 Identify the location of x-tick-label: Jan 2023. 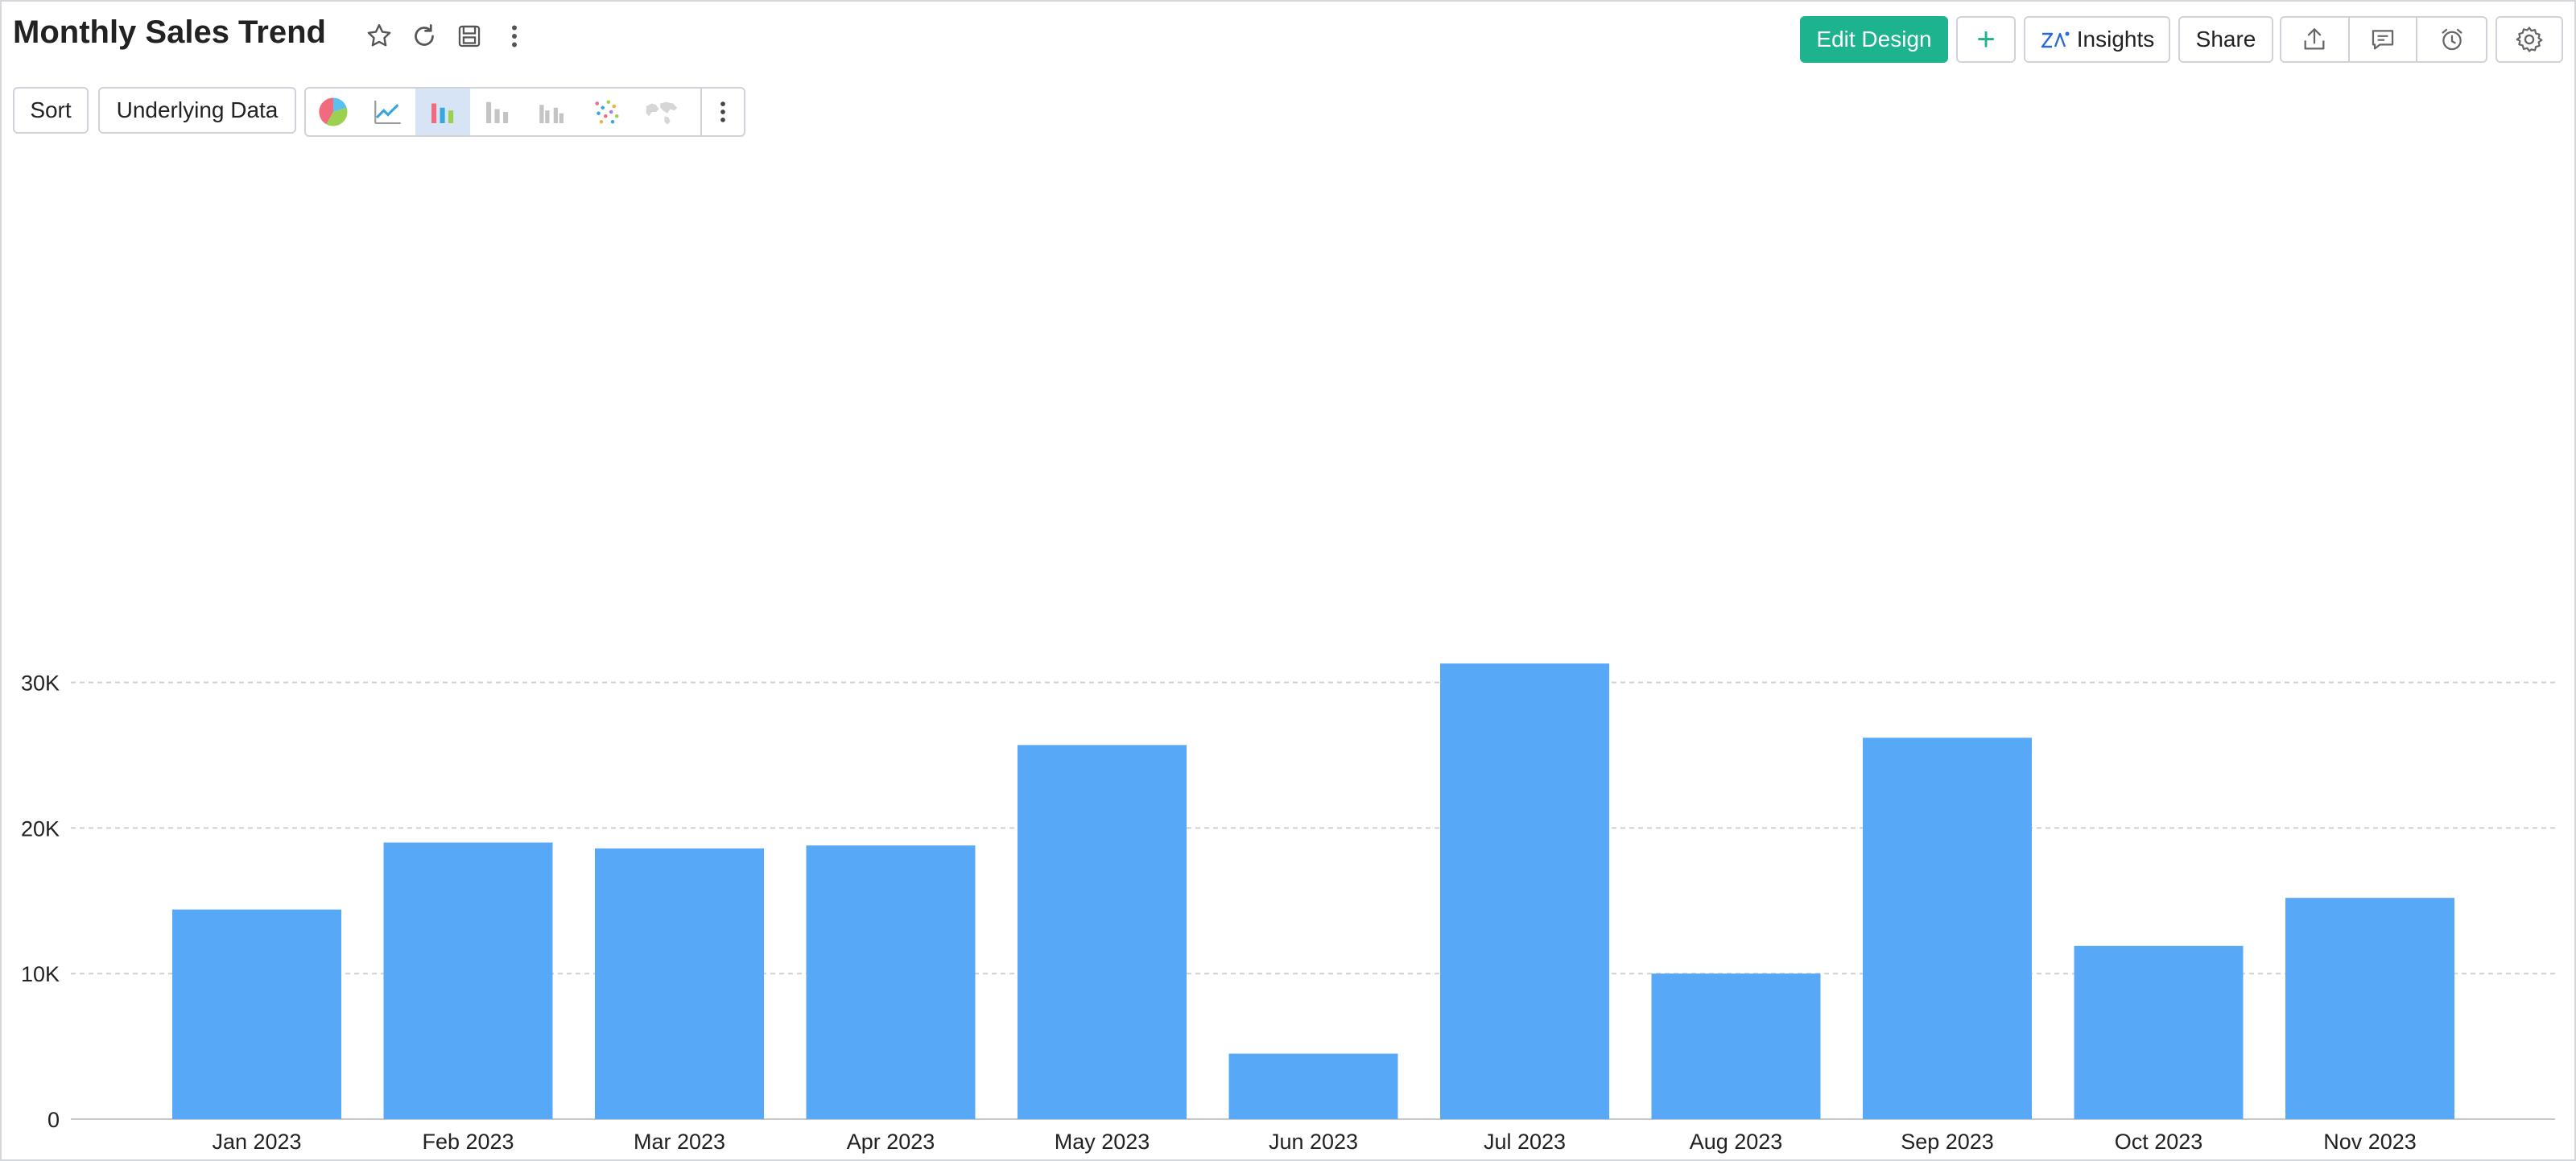
(256, 1142).